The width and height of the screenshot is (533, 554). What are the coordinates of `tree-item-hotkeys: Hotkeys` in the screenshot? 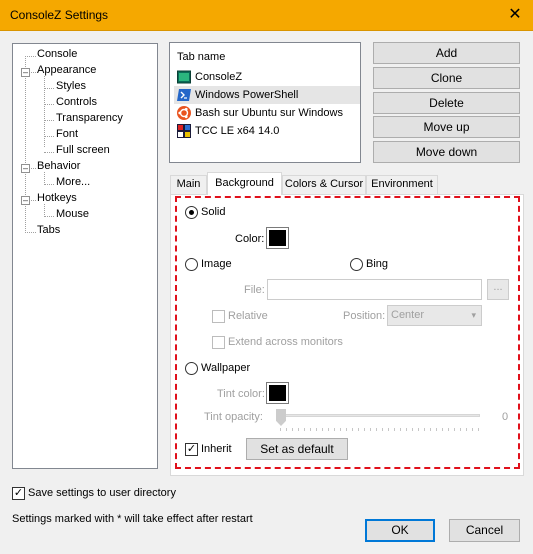 It's located at (57, 198).